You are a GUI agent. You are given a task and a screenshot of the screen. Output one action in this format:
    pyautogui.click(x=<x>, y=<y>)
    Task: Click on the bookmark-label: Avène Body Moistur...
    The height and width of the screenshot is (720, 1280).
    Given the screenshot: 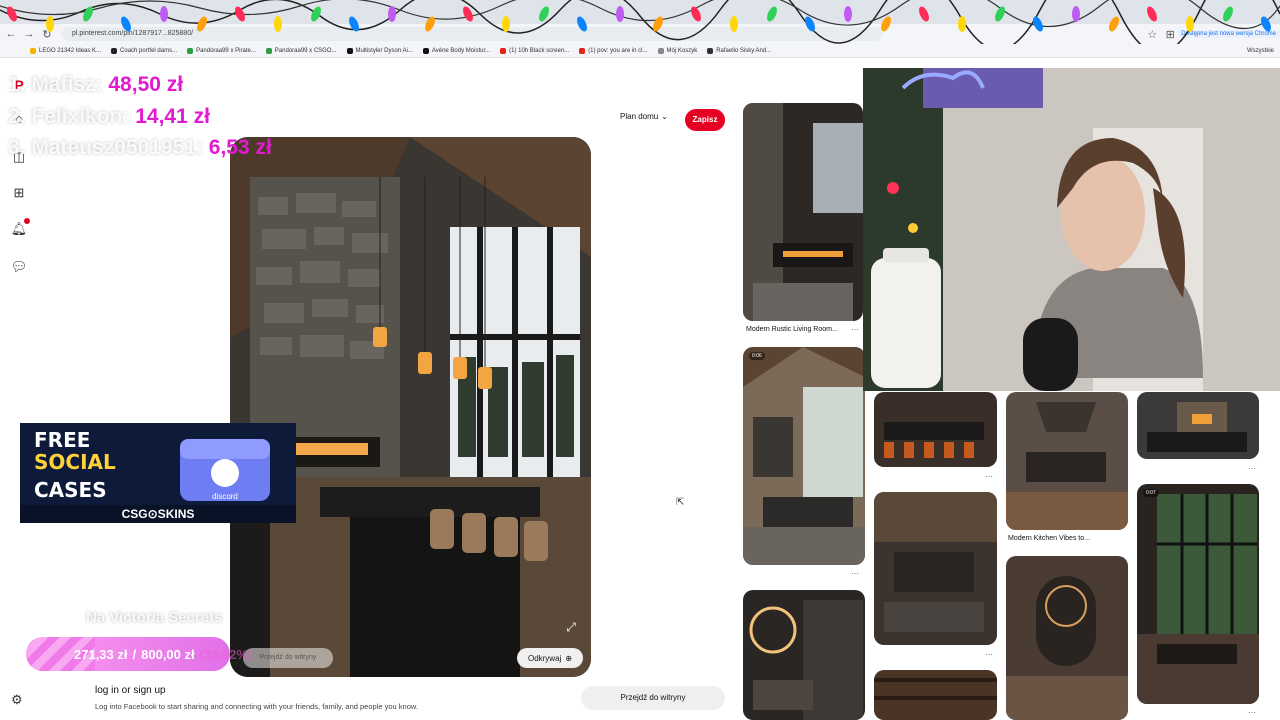 What is the action you would take?
    pyautogui.click(x=461, y=50)
    